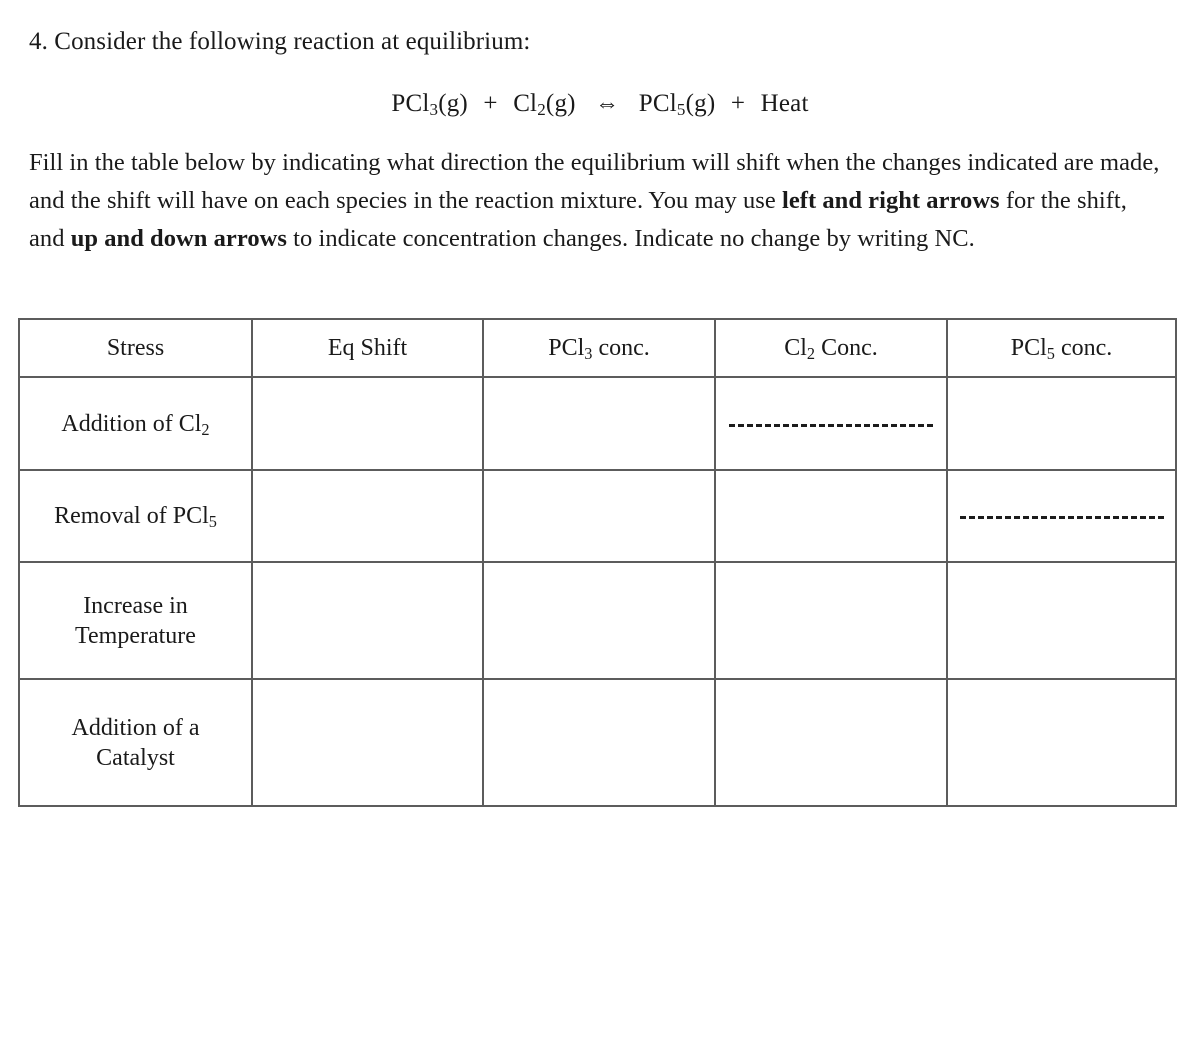 Image resolution: width=1200 pixels, height=1043 pixels. I want to click on row-4-pcl3-answer, so click(599, 742).